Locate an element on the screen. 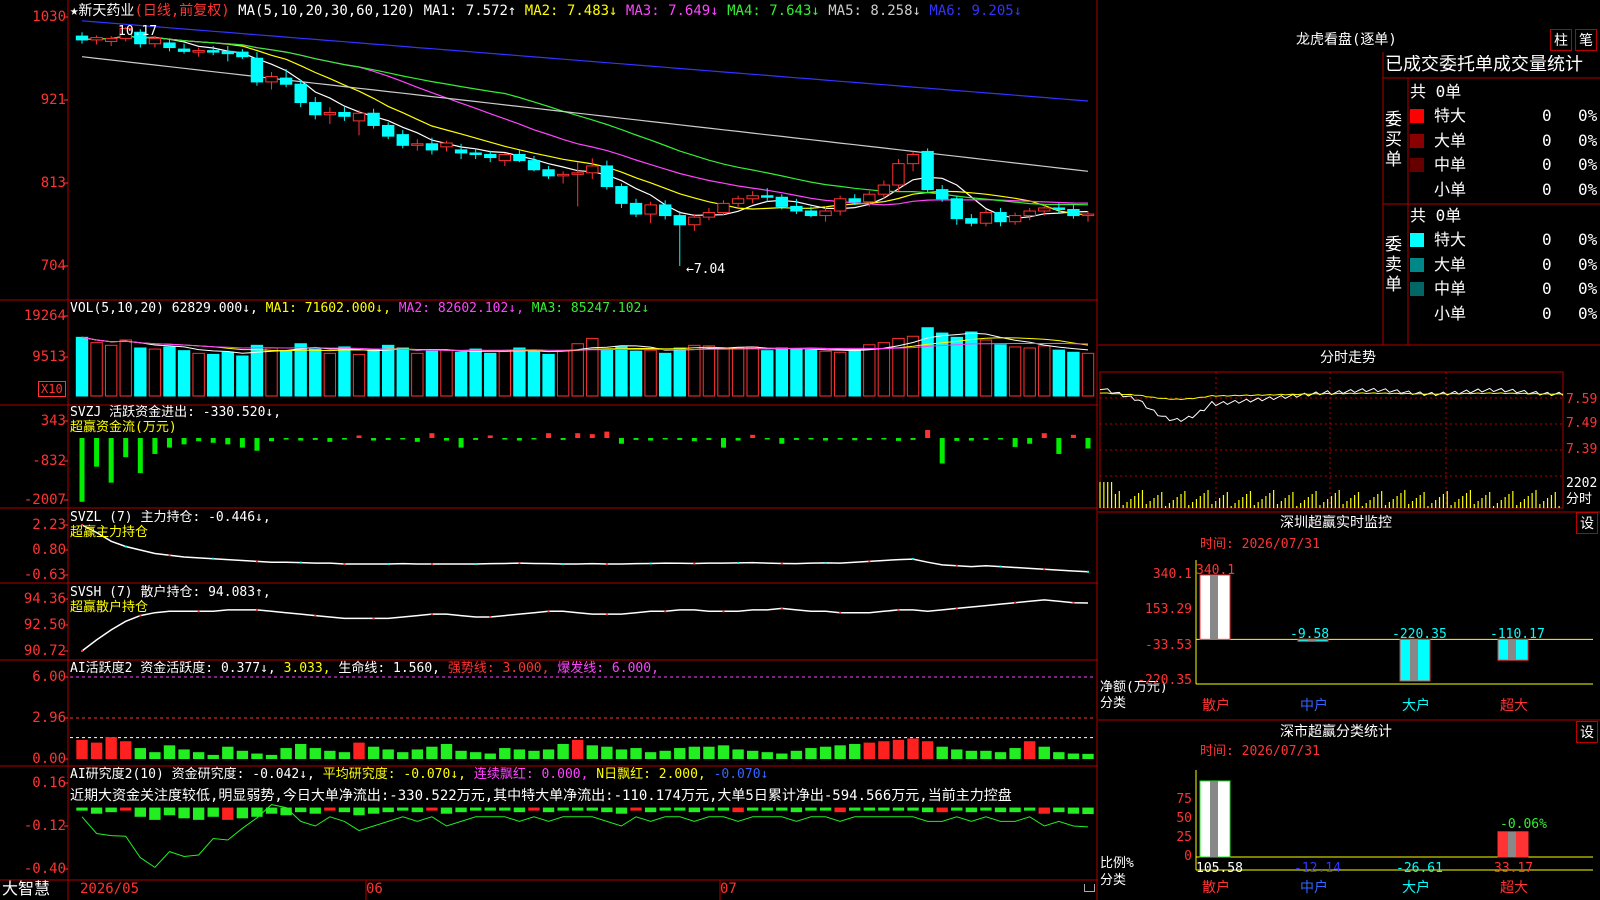  classification-bar-shade is located at coordinates (1512, 844).